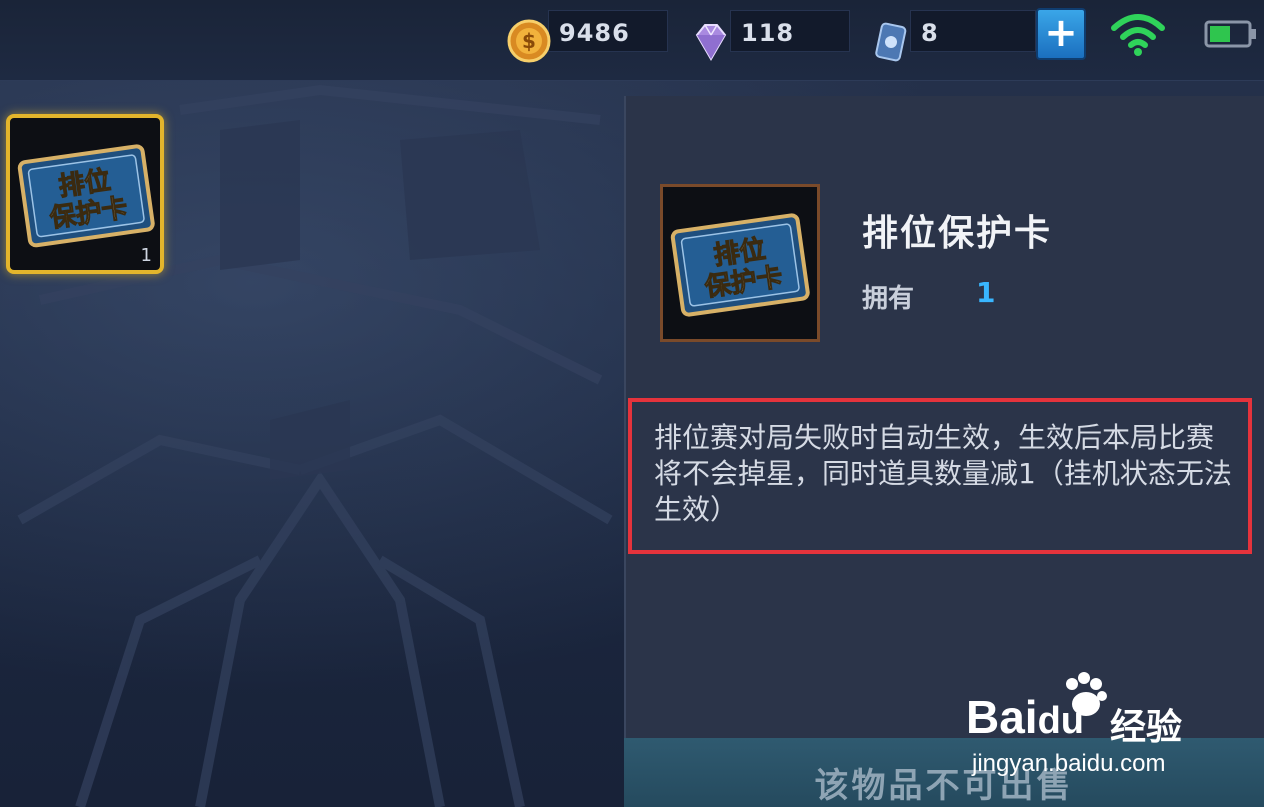  I want to click on gold-currency: $ 9486, so click(587, 36).